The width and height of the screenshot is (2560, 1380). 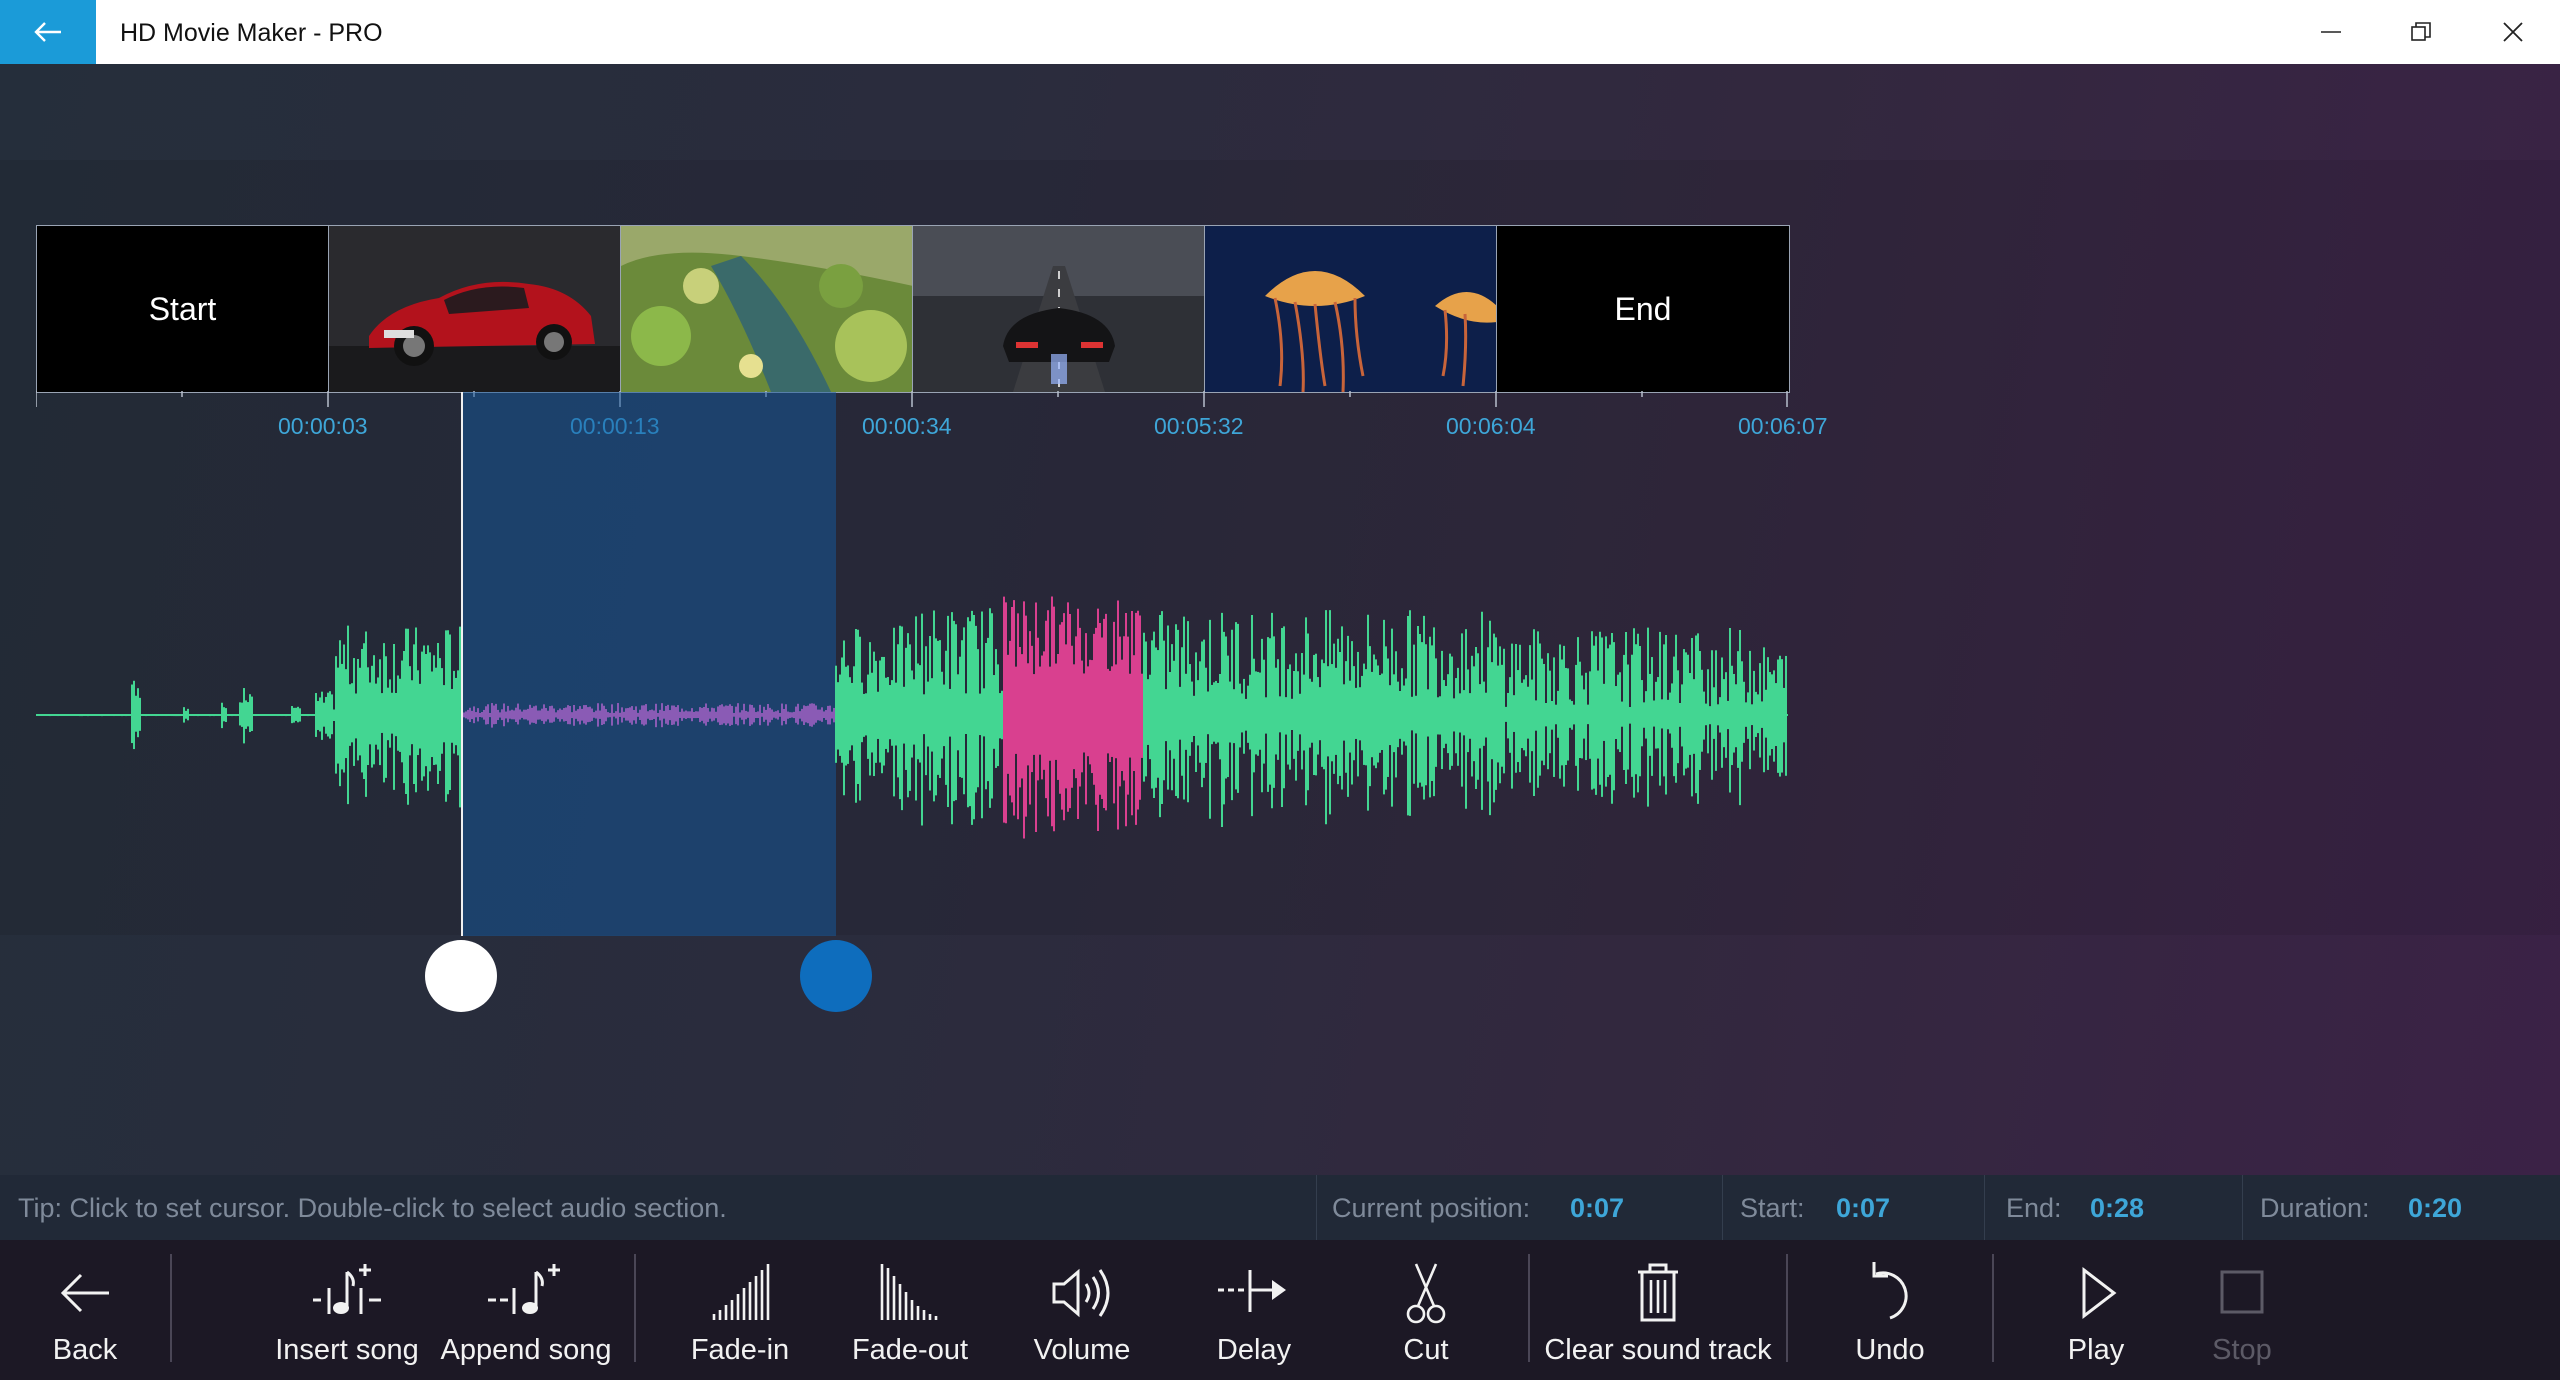 I want to click on close-icon, so click(x=2513, y=32).